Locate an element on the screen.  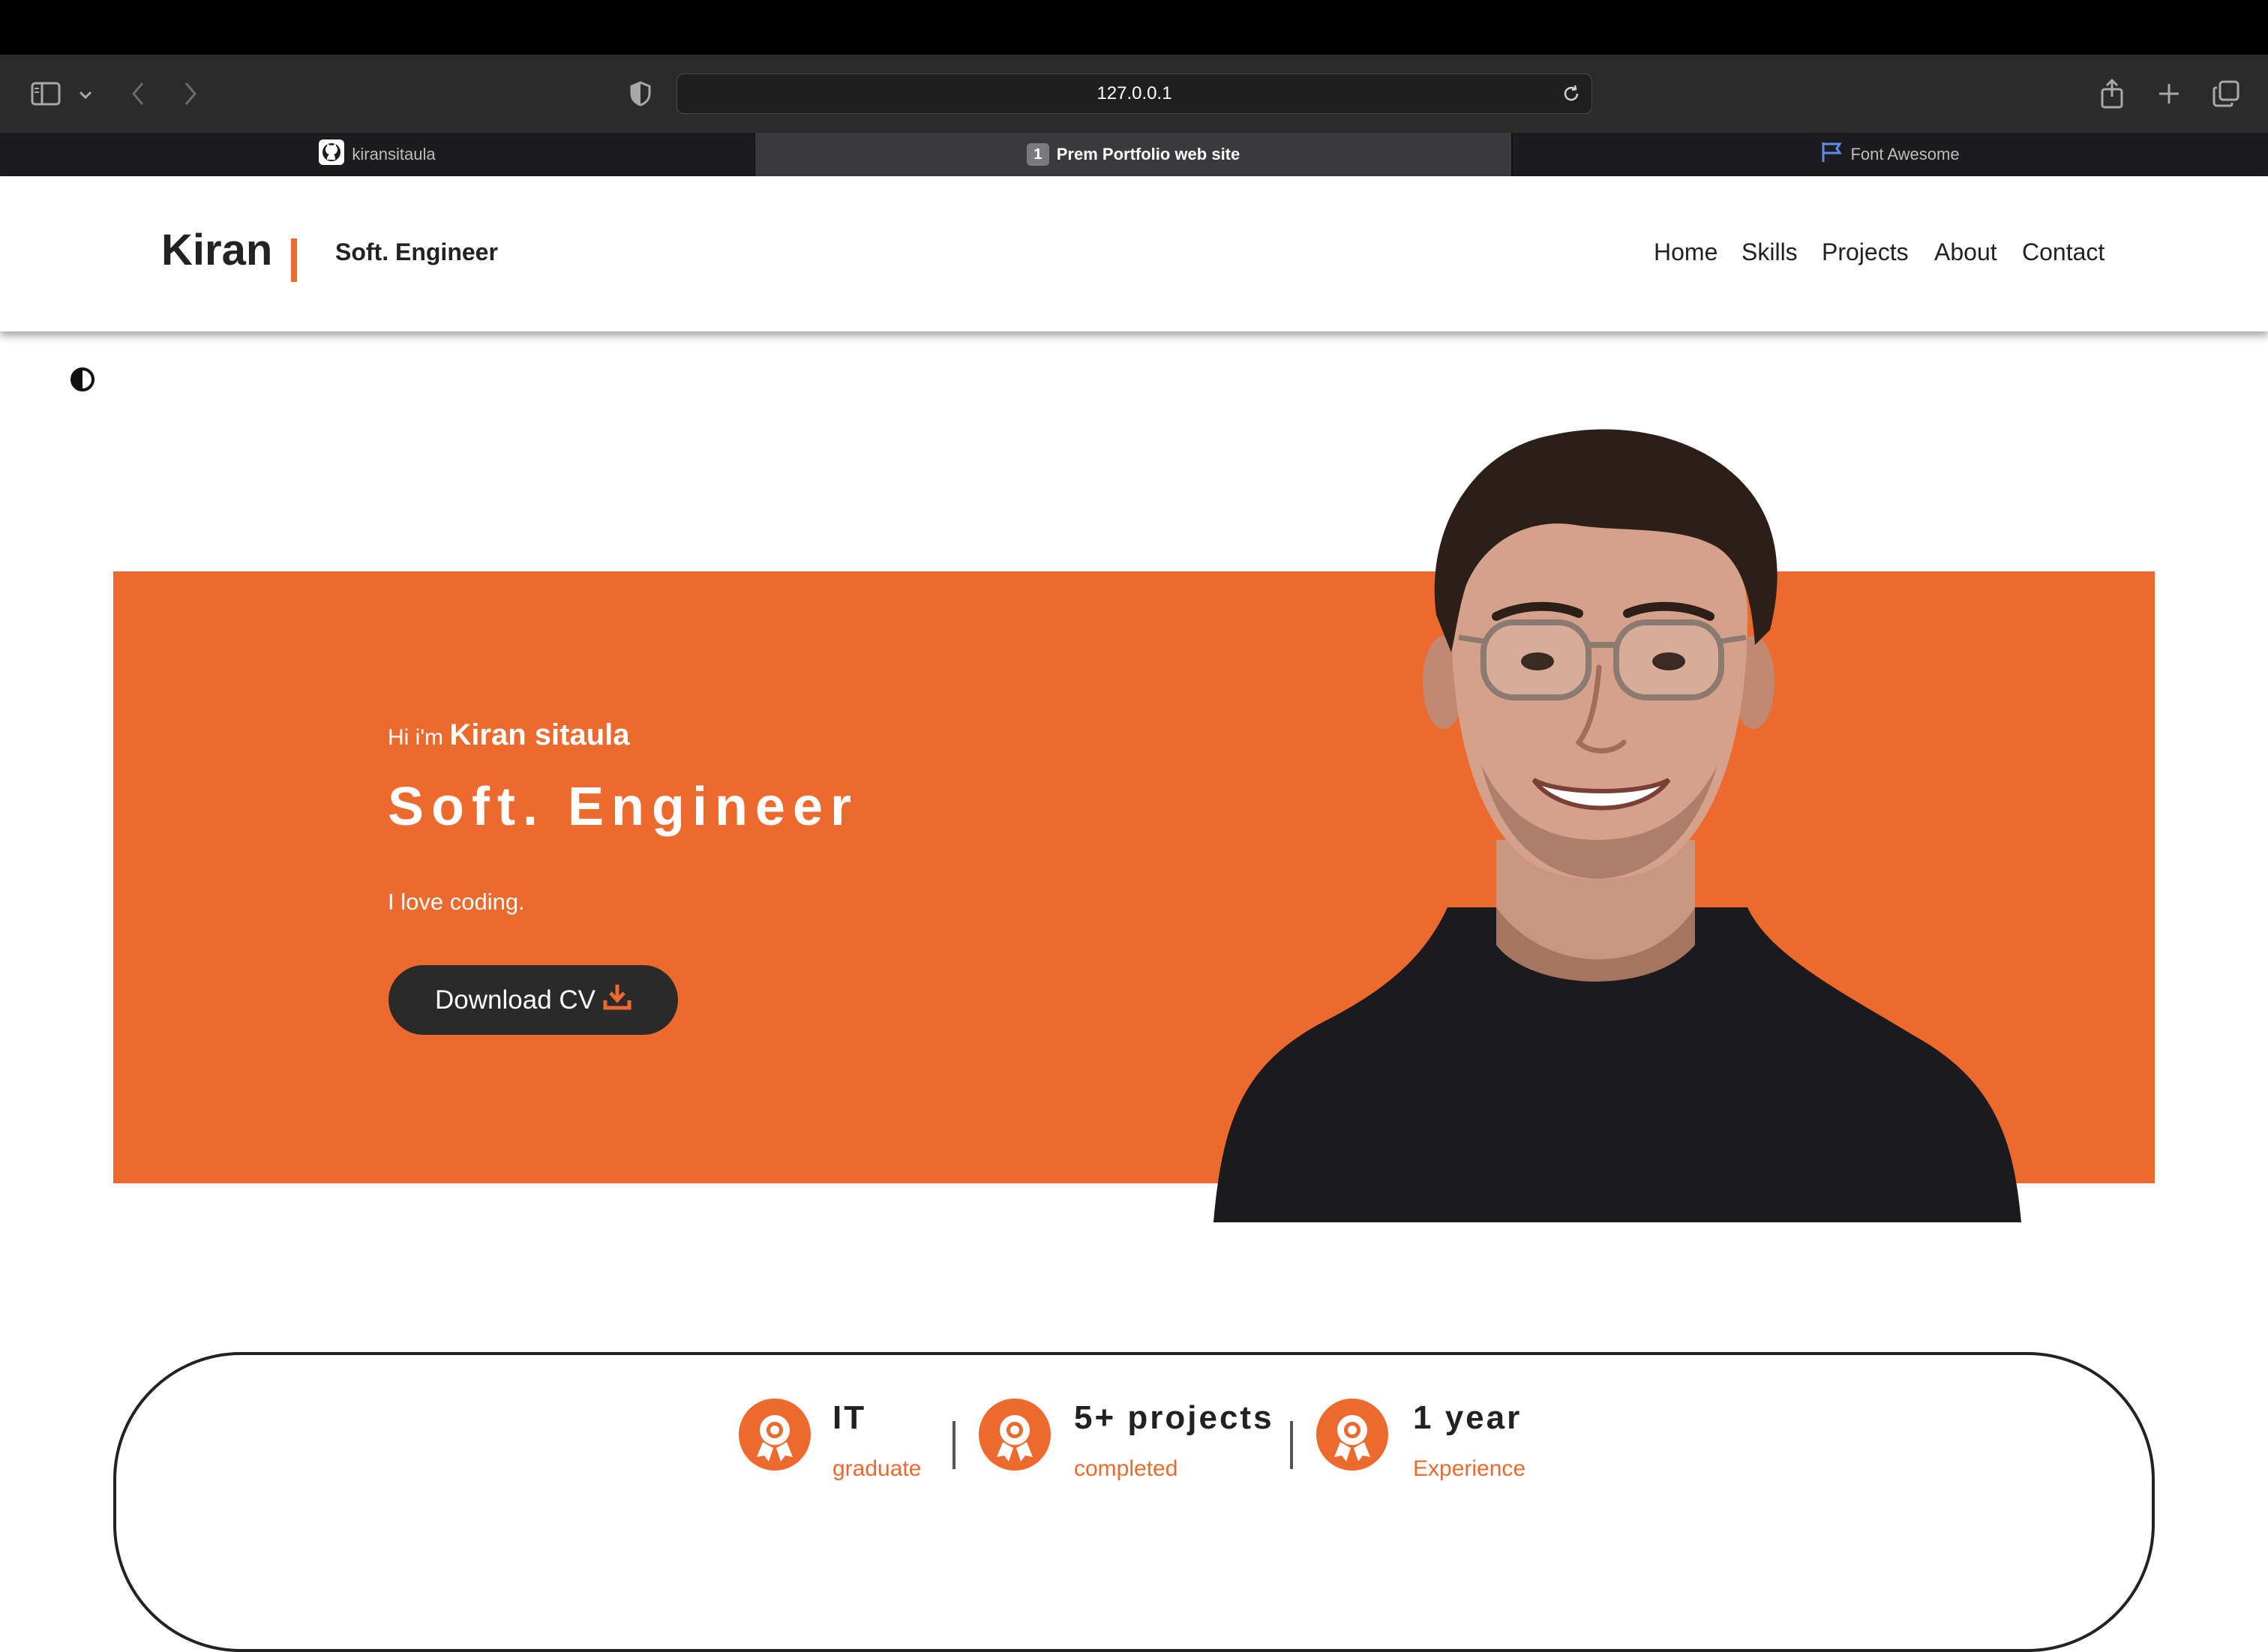
tab-github: kiransitaula is located at coordinates (377, 154).